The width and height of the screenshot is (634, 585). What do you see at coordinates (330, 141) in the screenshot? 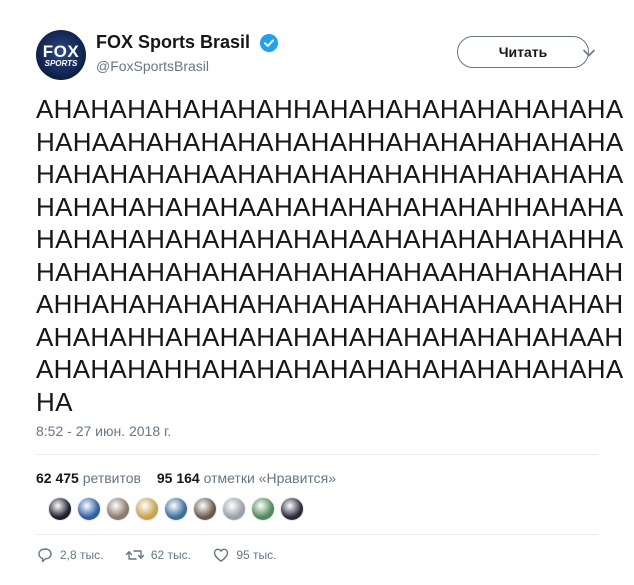
I see `tweet-text-line: HAHAAHAHAHAHAHAHAHHAHAHAHAHAHAHA` at bounding box center [330, 141].